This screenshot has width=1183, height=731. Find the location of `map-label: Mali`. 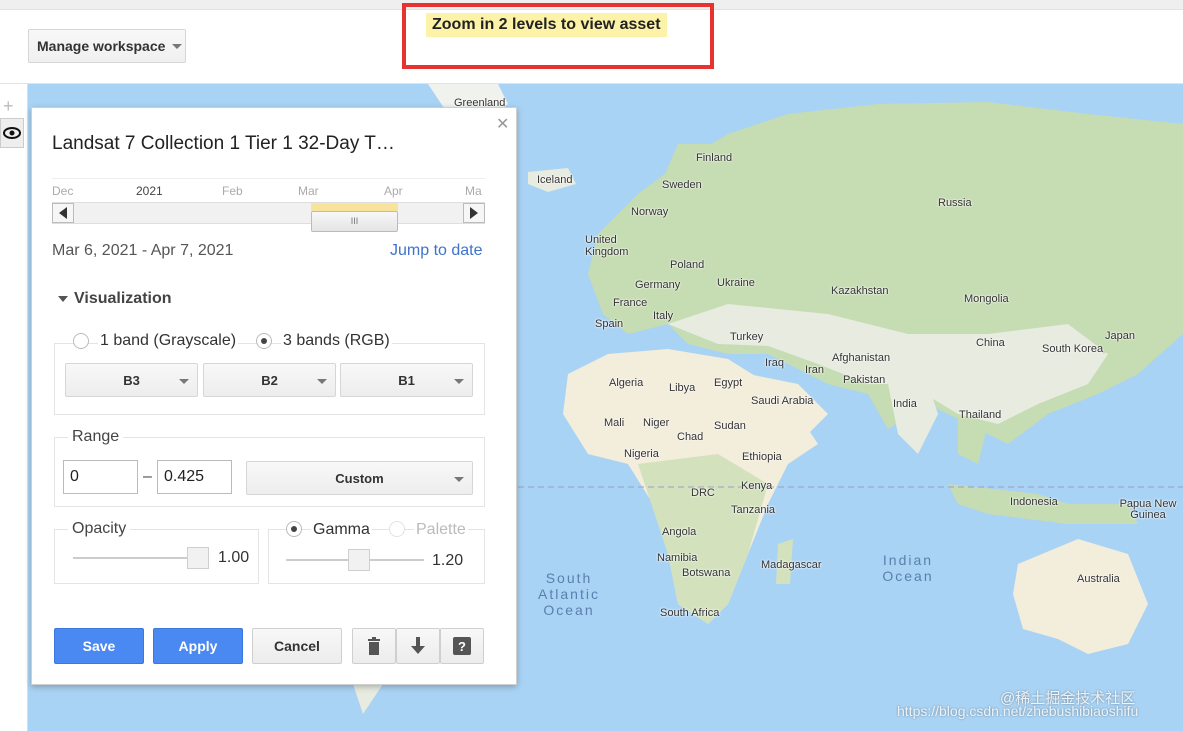

map-label: Mali is located at coordinates (614, 423).